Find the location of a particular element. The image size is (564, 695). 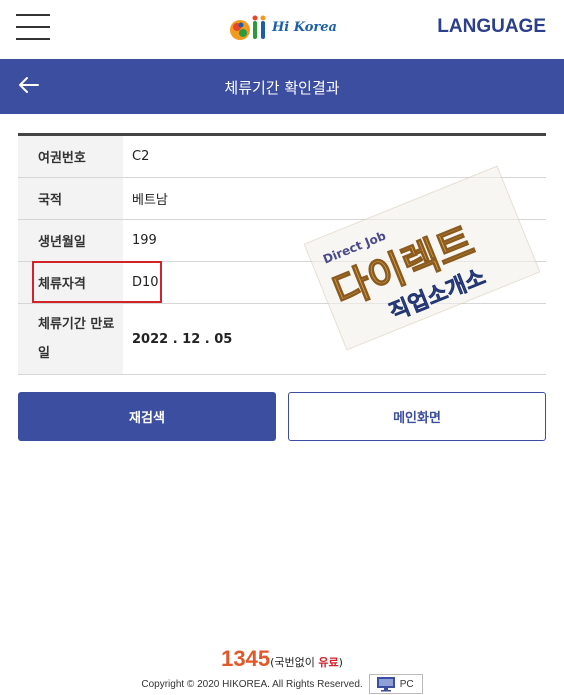

top-header: Hi Korea LANGUAGE is located at coordinates (282, 29).